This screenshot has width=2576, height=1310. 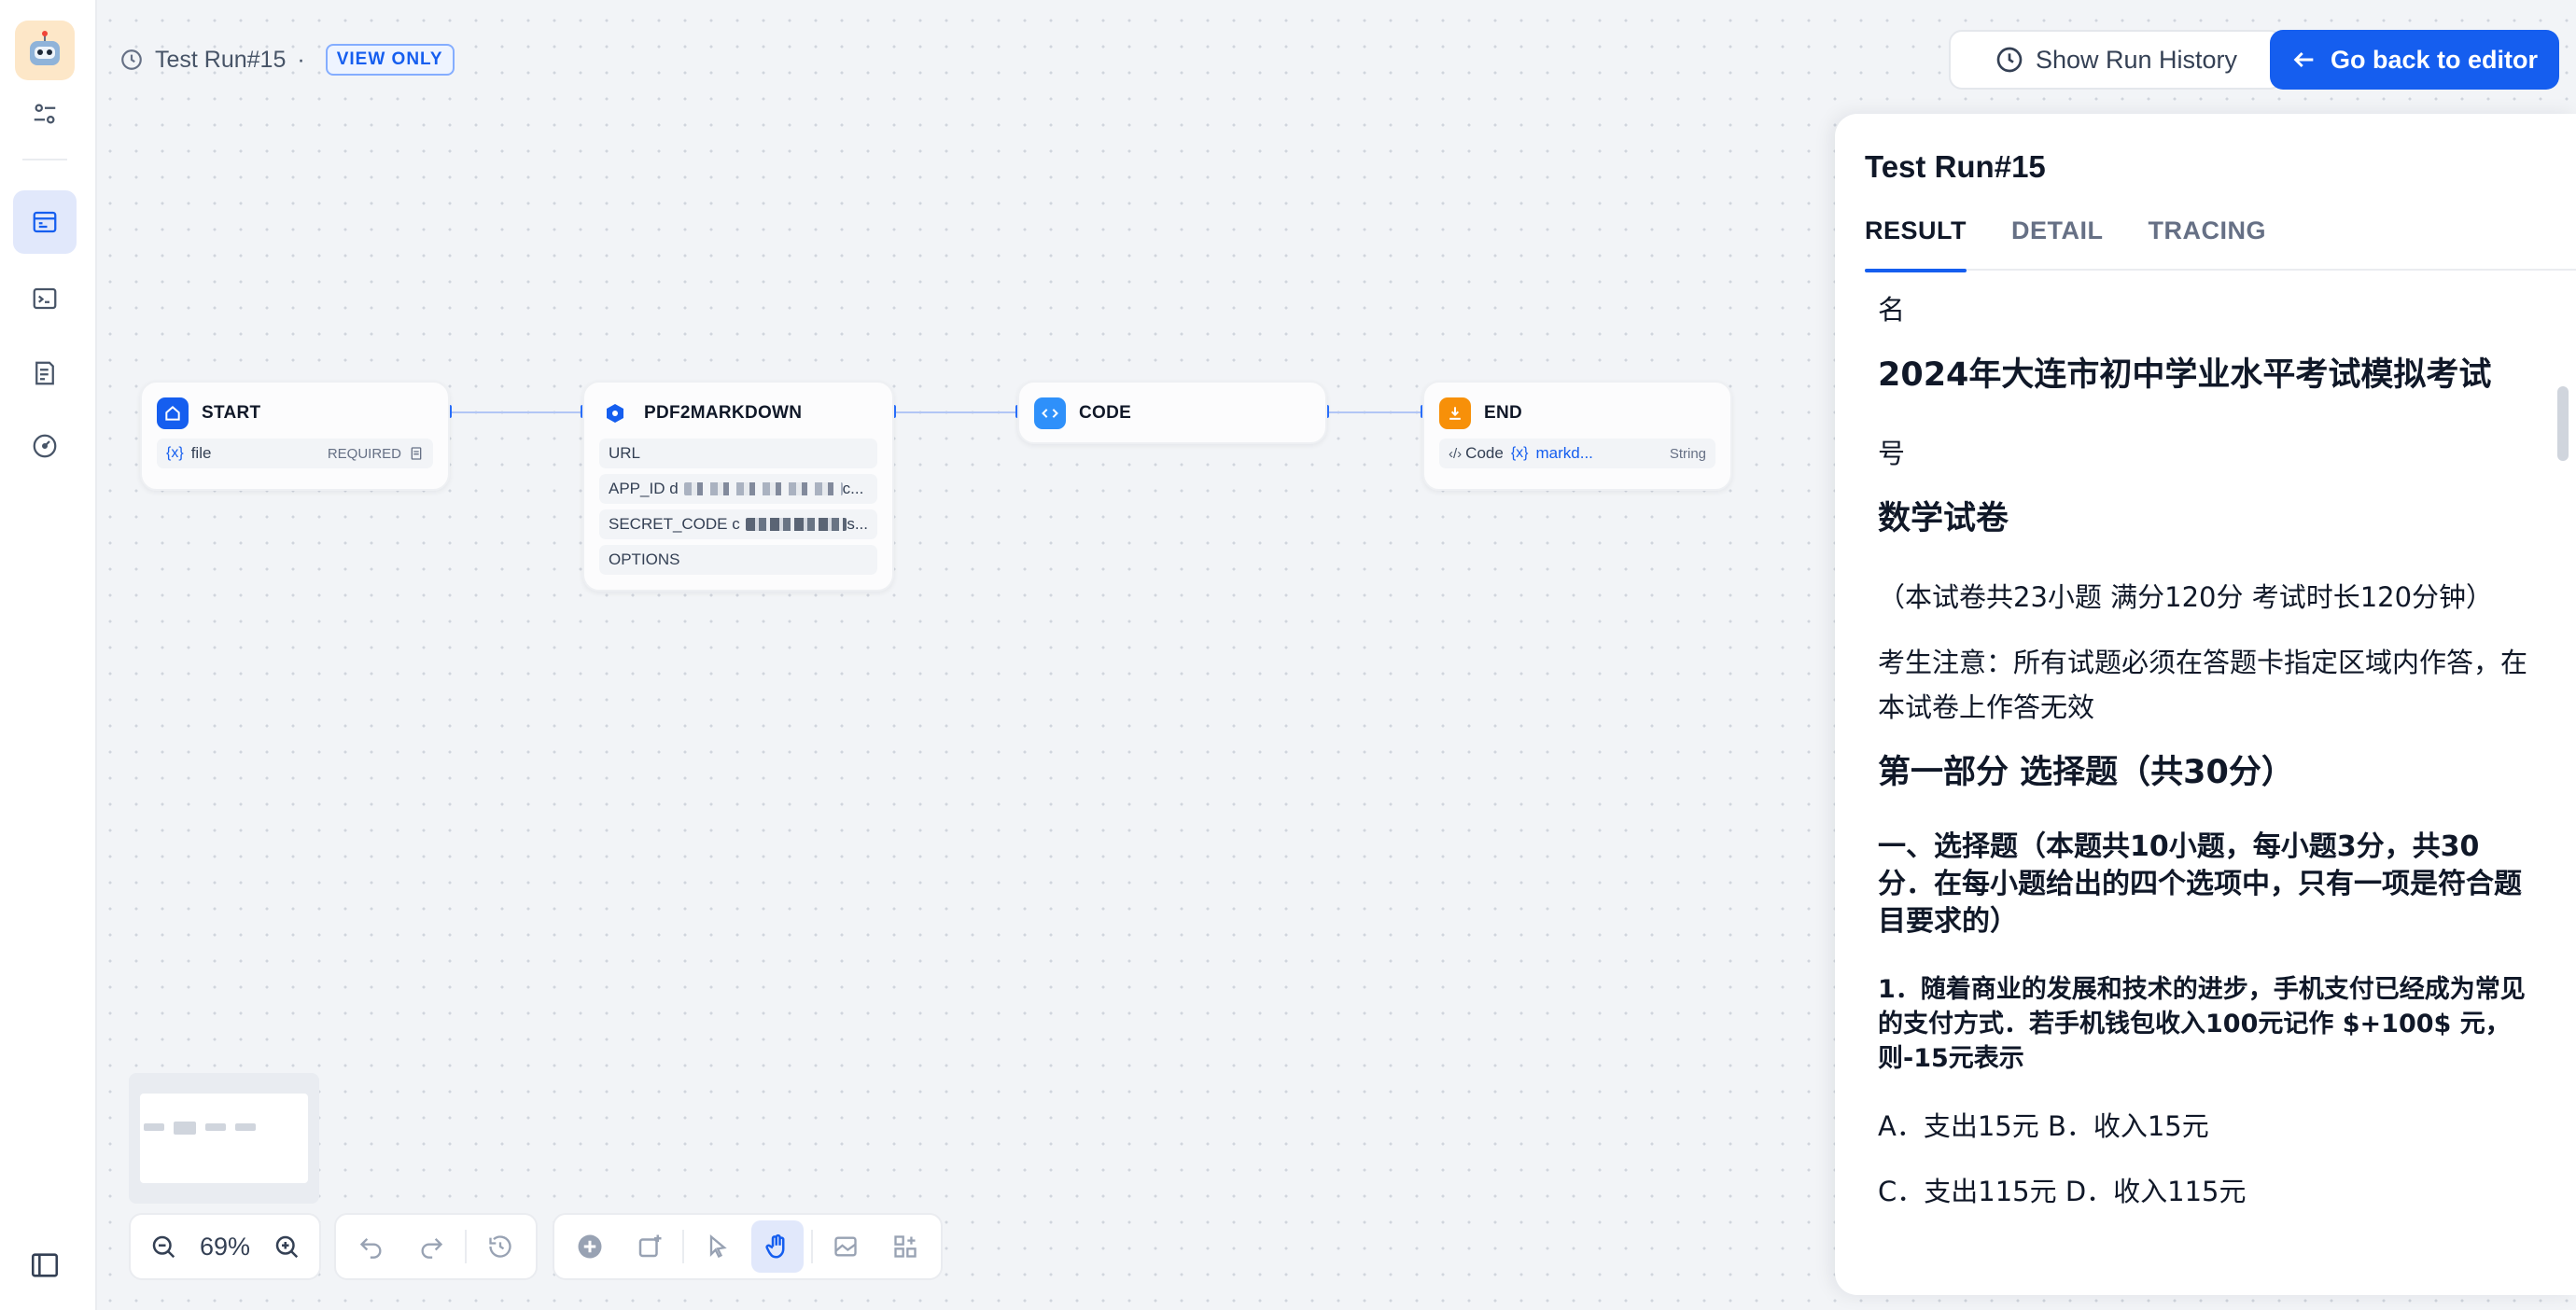 What do you see at coordinates (1484, 453) in the screenshot?
I see `end-source-node: Code` at bounding box center [1484, 453].